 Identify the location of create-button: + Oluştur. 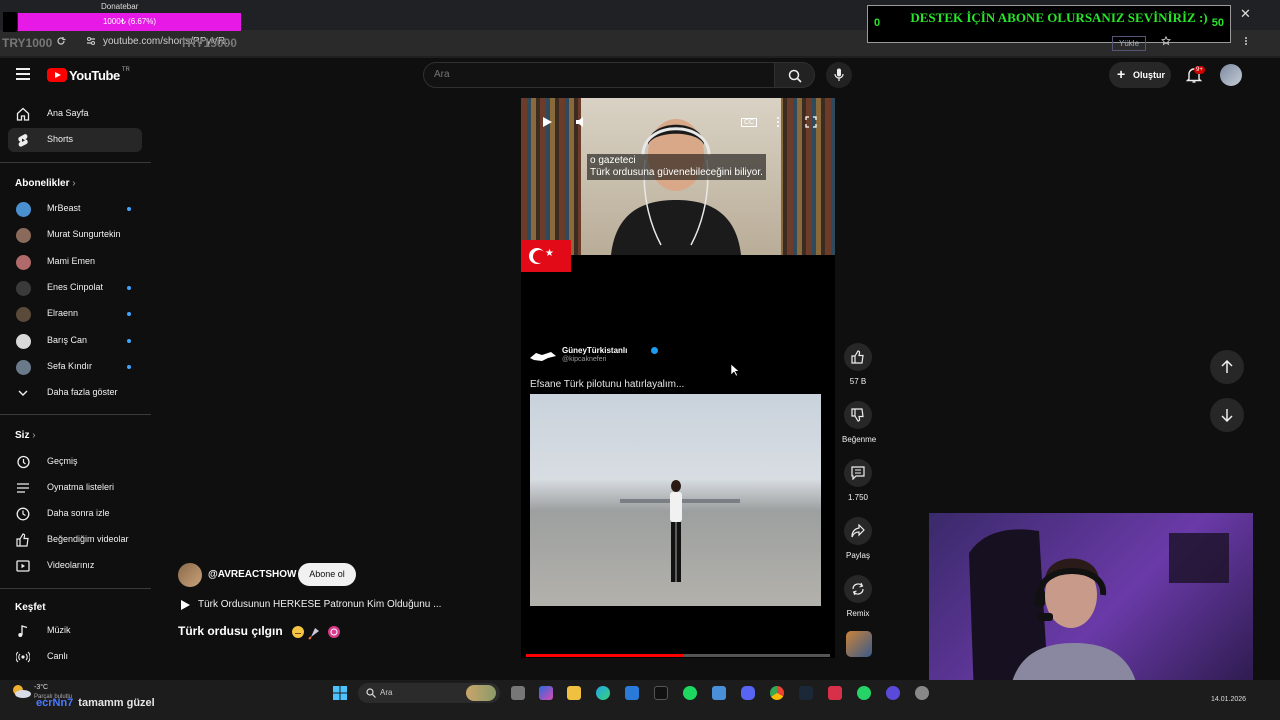
(1140, 75).